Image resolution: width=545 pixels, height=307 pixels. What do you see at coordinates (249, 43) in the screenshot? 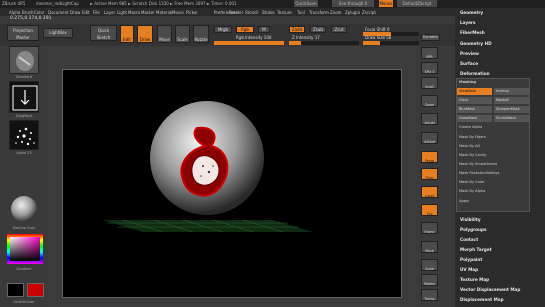
I see `rgb-intensity-slider` at bounding box center [249, 43].